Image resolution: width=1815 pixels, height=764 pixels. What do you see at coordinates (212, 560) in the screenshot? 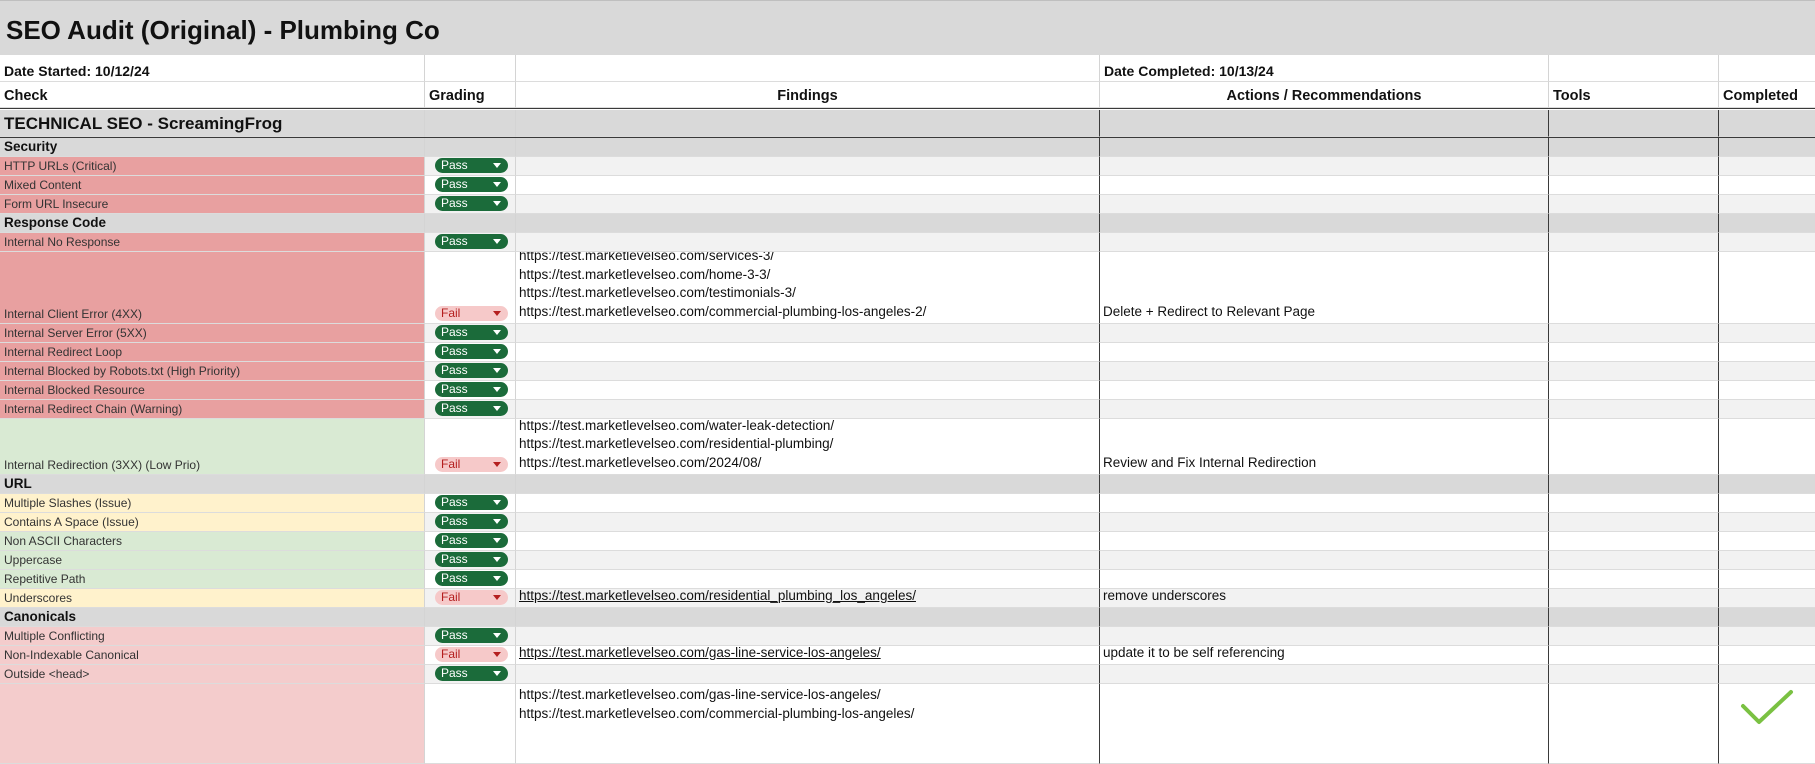
I see `check-uppercase: Uppercase` at bounding box center [212, 560].